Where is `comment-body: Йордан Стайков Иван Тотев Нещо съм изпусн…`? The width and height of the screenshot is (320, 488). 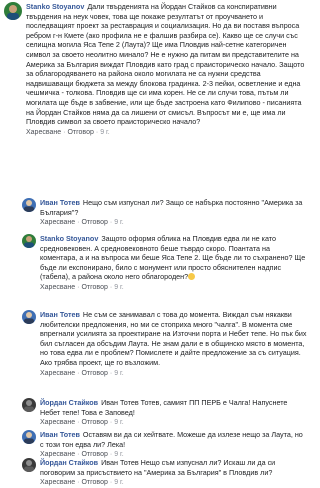
comment-body: Йордан Стайков Иван Тотев Нещо съм изпусн… is located at coordinates (173, 467).